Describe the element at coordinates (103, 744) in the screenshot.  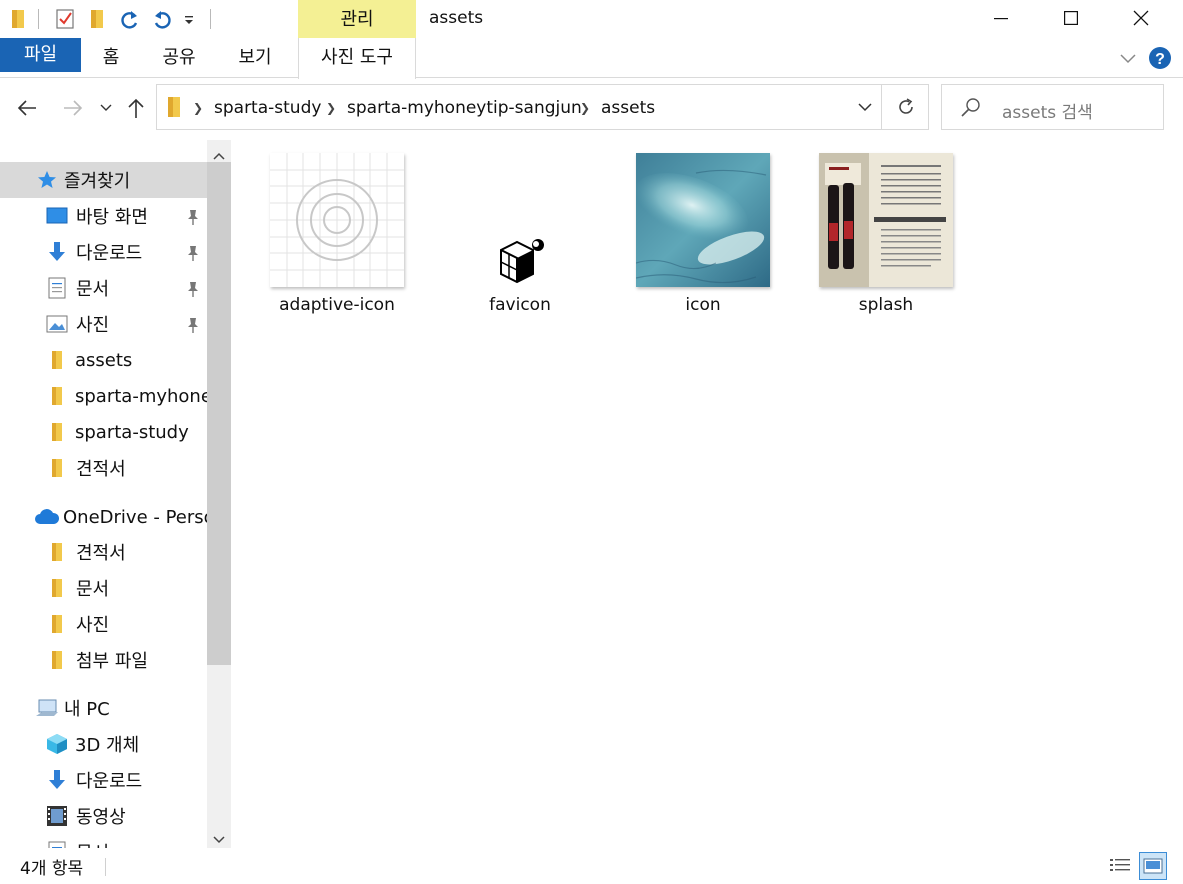
I see `nav-3d-objects: 3D 개체` at that location.